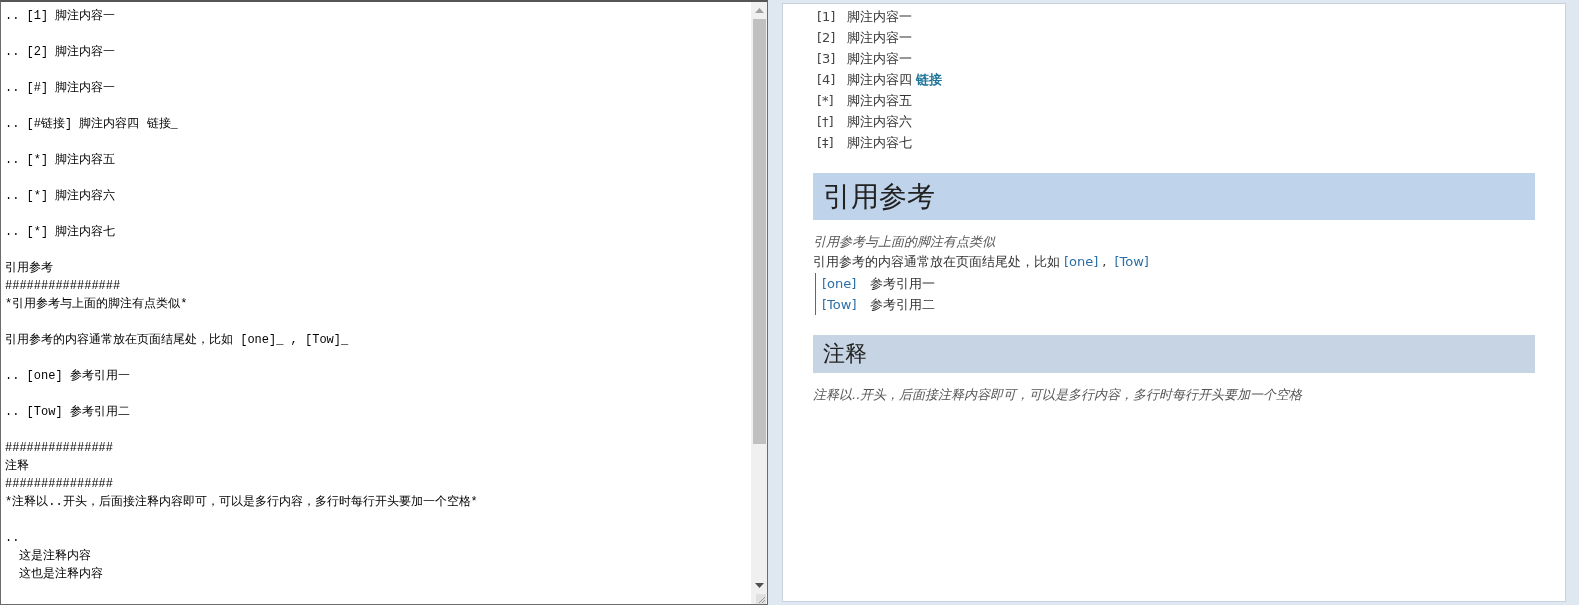 This screenshot has height=605, width=1579. What do you see at coordinates (60, 232) in the screenshot?
I see `source-line: .. [*] 脚注内容七` at bounding box center [60, 232].